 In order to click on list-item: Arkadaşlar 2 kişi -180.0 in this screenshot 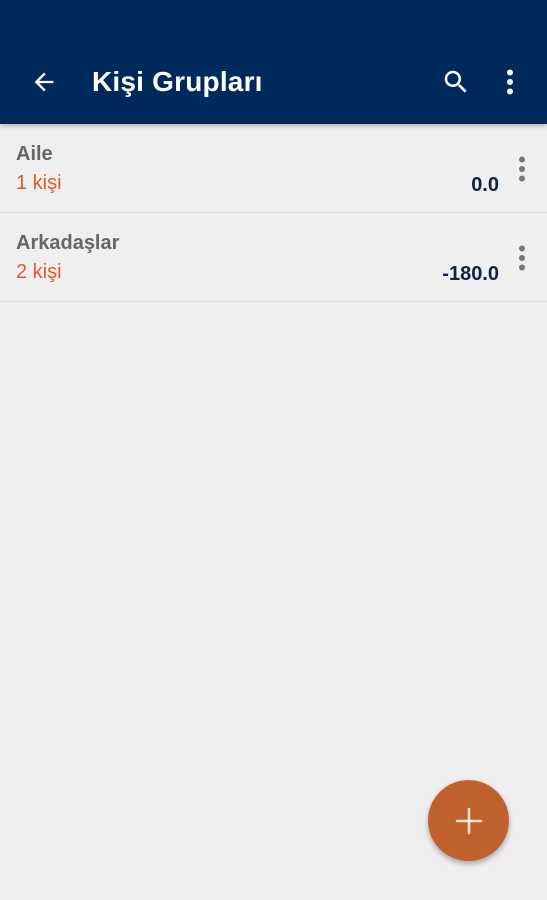, I will do `click(273, 257)`.